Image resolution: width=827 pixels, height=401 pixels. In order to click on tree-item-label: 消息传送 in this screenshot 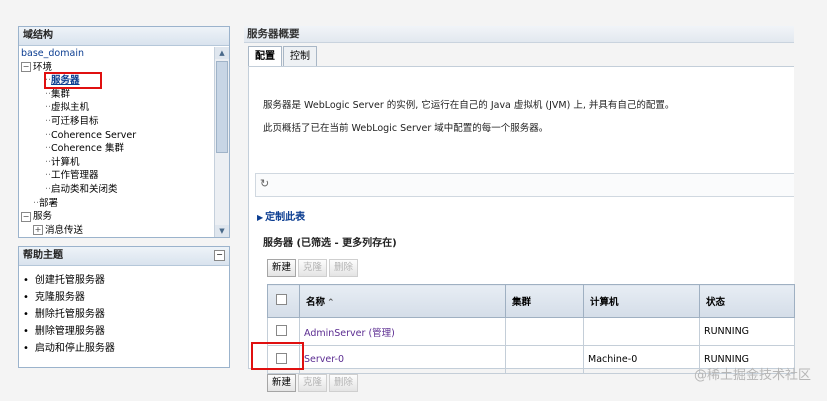, I will do `click(64, 230)`.